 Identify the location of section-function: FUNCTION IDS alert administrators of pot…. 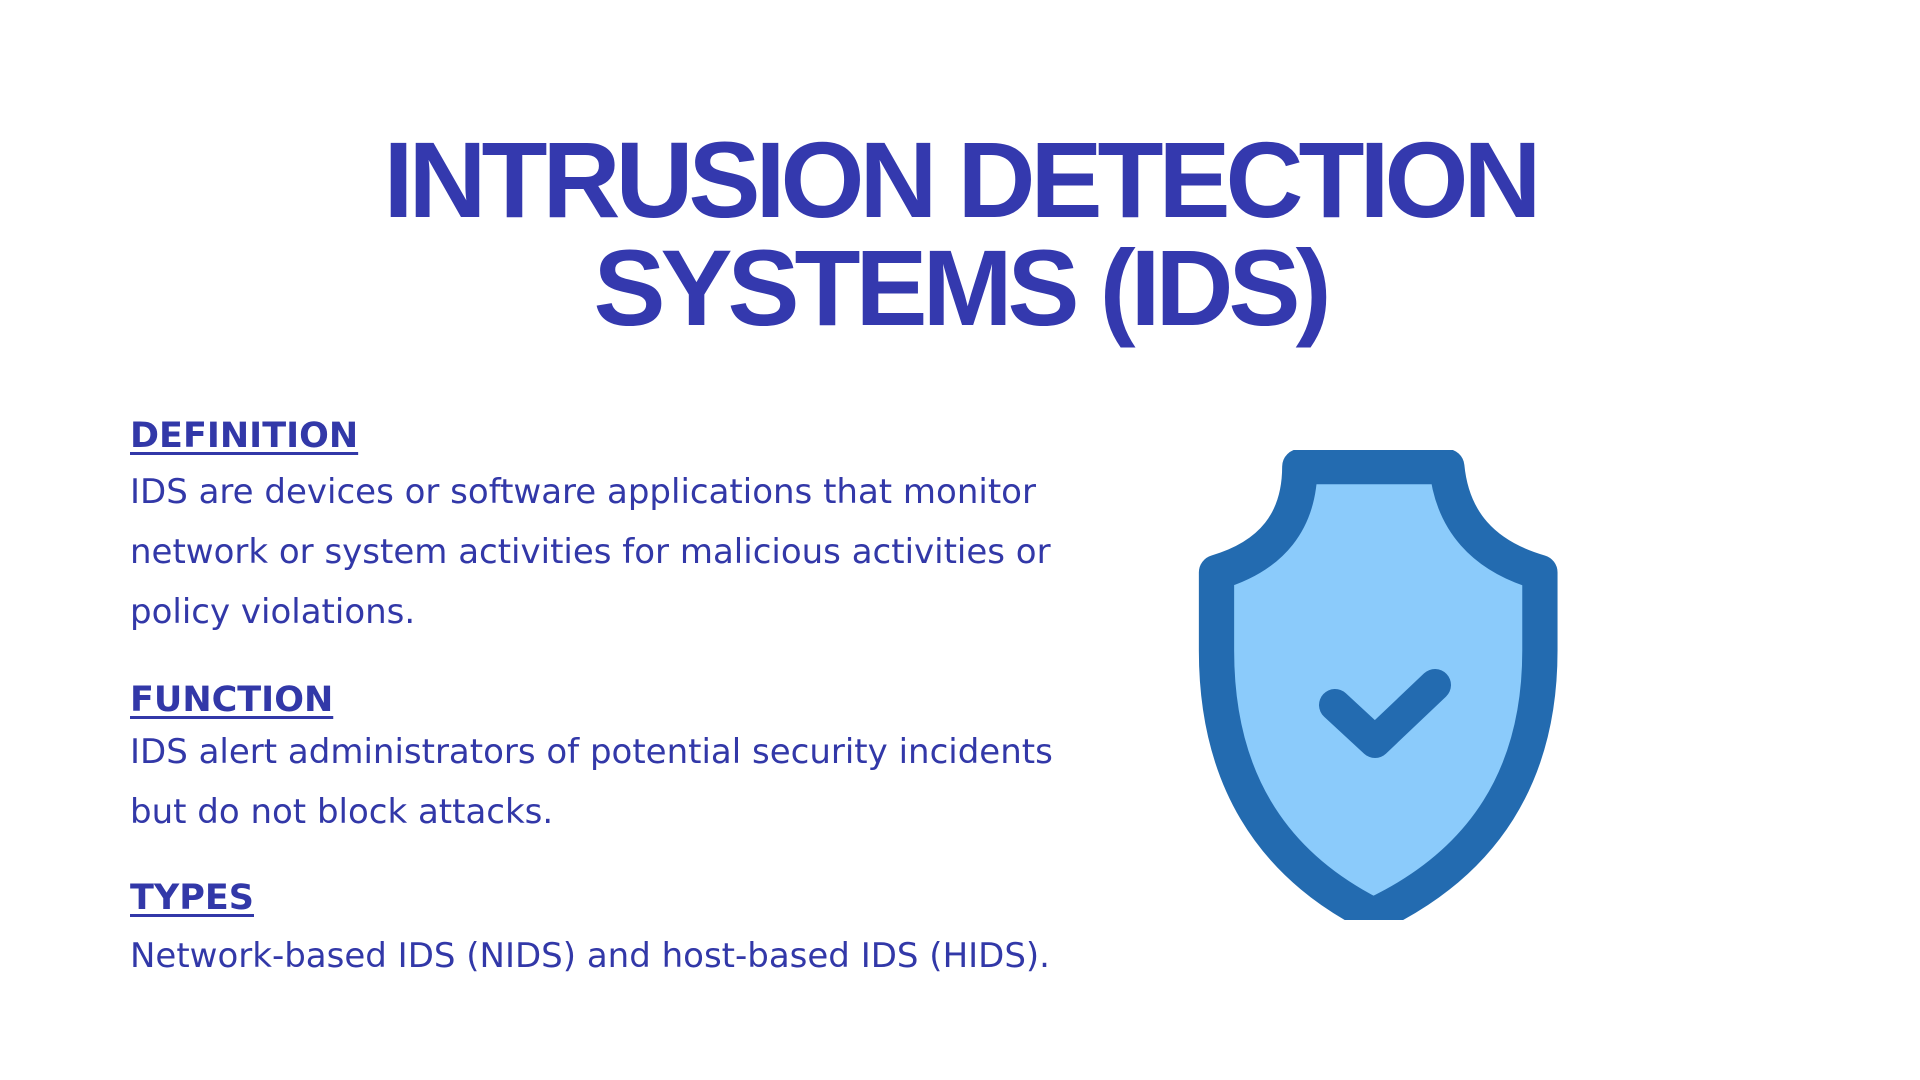
(625, 759).